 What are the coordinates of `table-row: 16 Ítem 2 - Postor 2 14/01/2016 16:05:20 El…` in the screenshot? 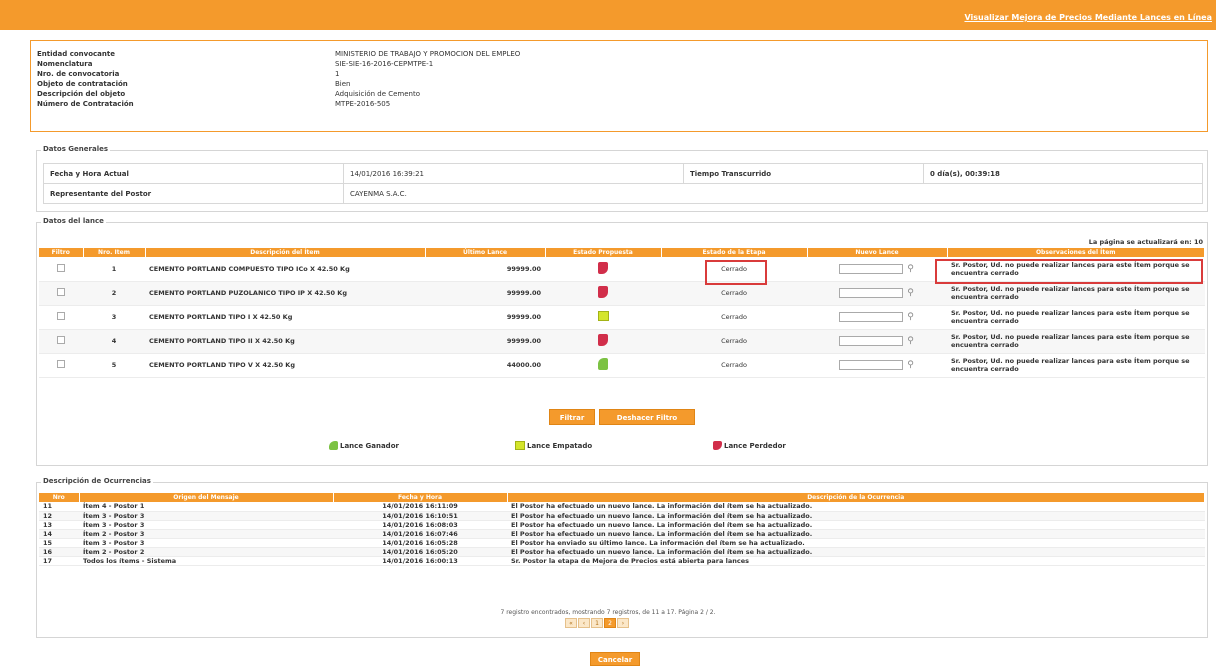 It's located at (622, 552).